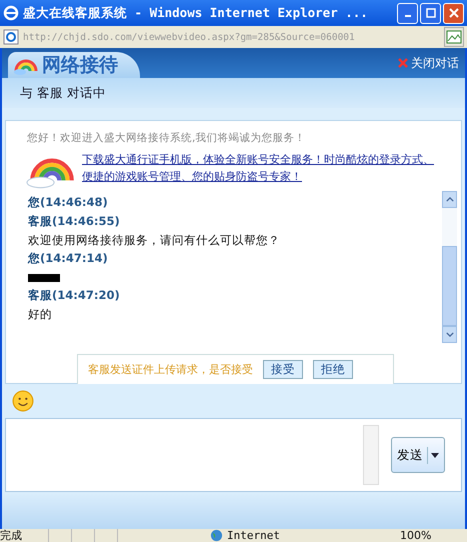  Describe the element at coordinates (170, 369) in the screenshot. I see `notice-text: 客服发送证件上传请求，是否接受` at that location.